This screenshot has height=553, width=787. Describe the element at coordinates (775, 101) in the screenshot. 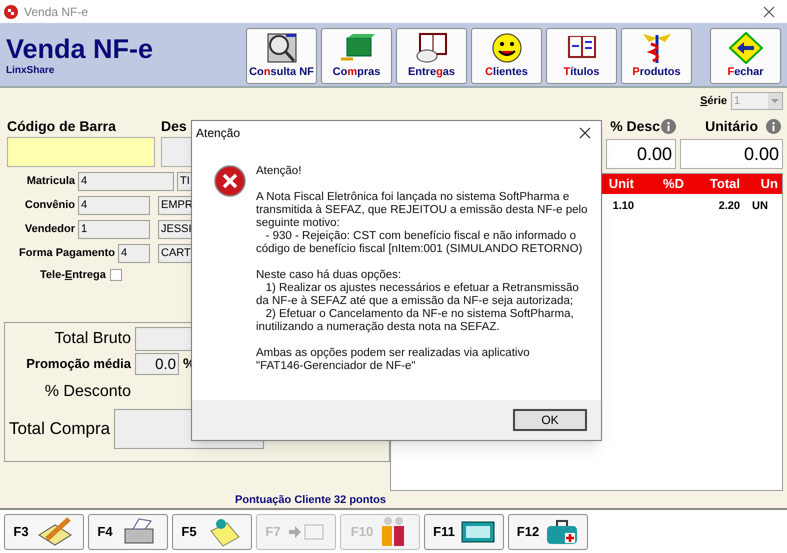

I see `dropdown-caret-icon` at that location.